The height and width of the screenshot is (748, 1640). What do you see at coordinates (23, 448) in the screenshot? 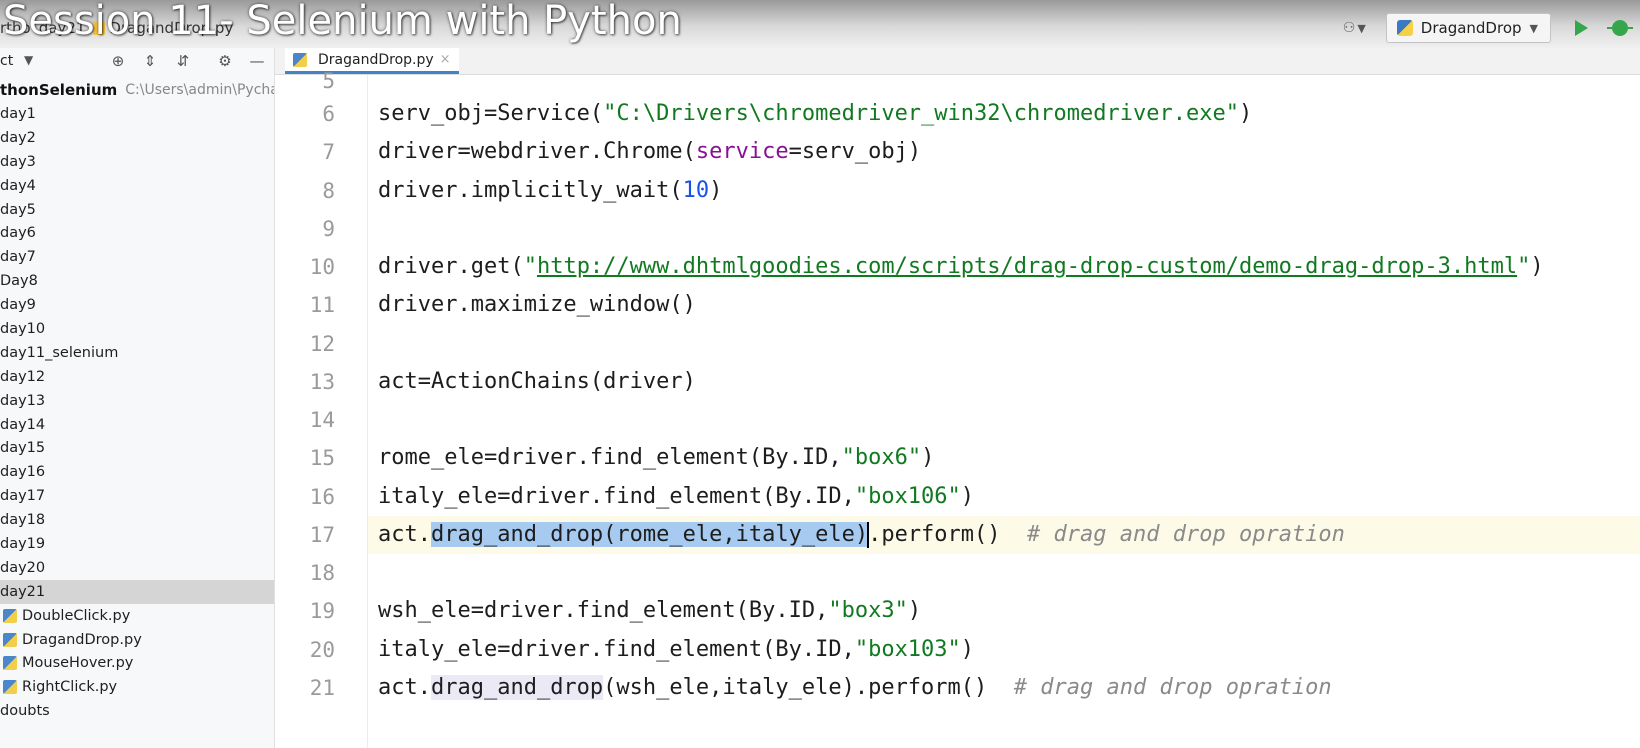
I see `tree-item-label: day15` at bounding box center [23, 448].